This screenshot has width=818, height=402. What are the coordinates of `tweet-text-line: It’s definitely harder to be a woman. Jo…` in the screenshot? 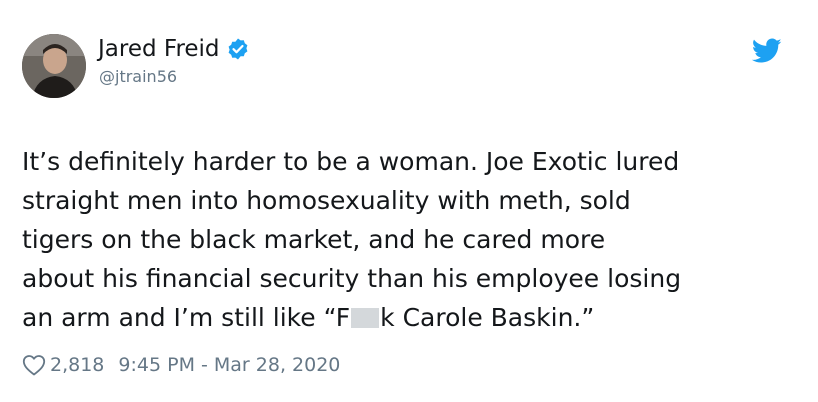 It's located at (351, 161).